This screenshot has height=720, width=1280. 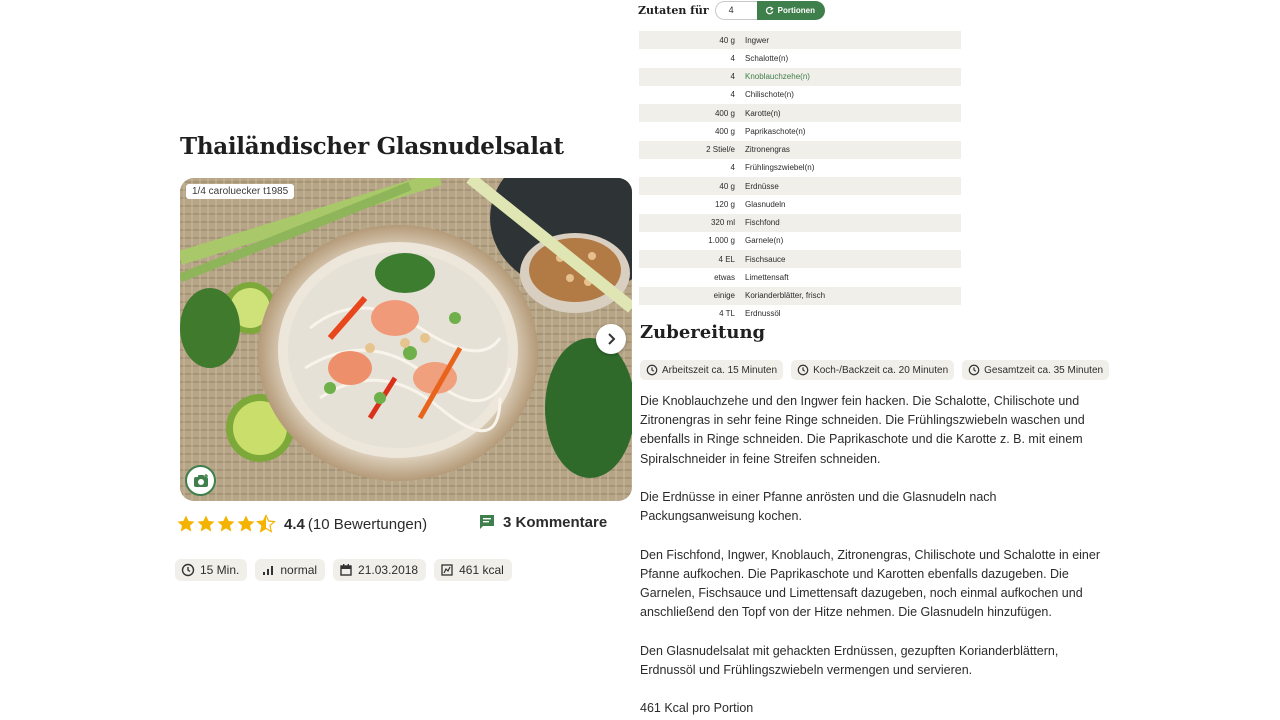 I want to click on ingredient-row: 320 ml Fischfond, so click(x=800, y=222).